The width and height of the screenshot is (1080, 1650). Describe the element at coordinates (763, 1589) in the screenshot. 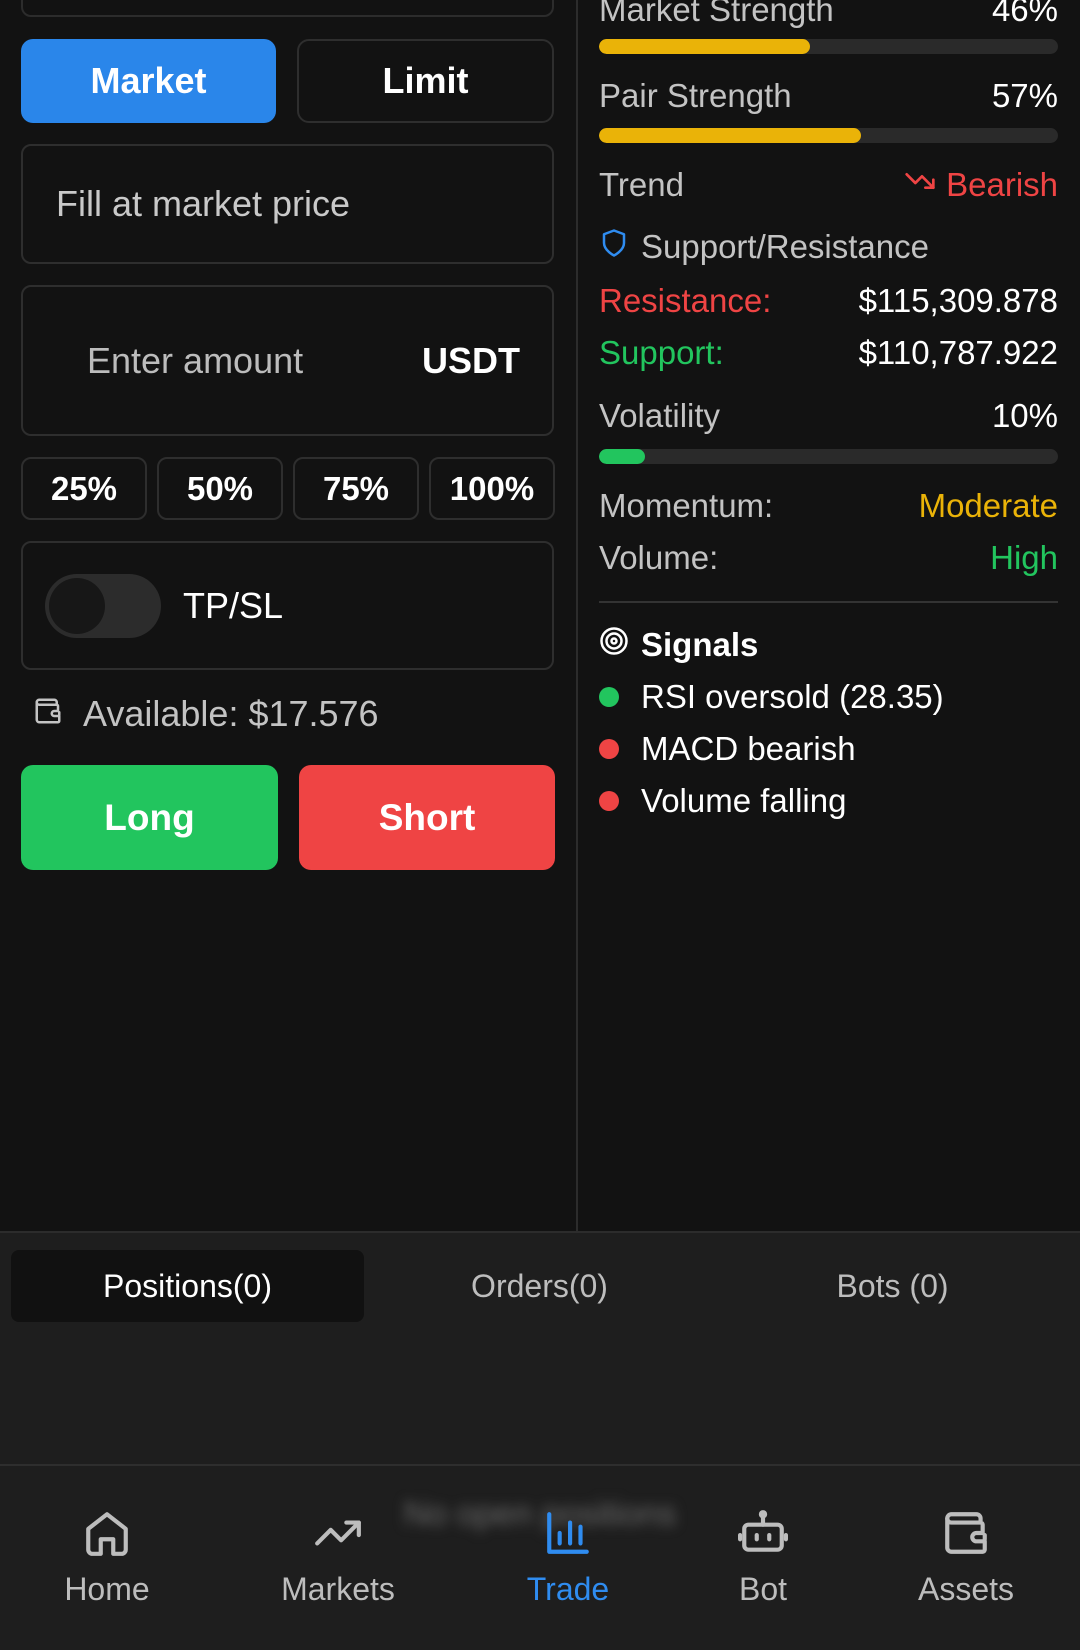

I see `nav-bot-label: Bot` at that location.